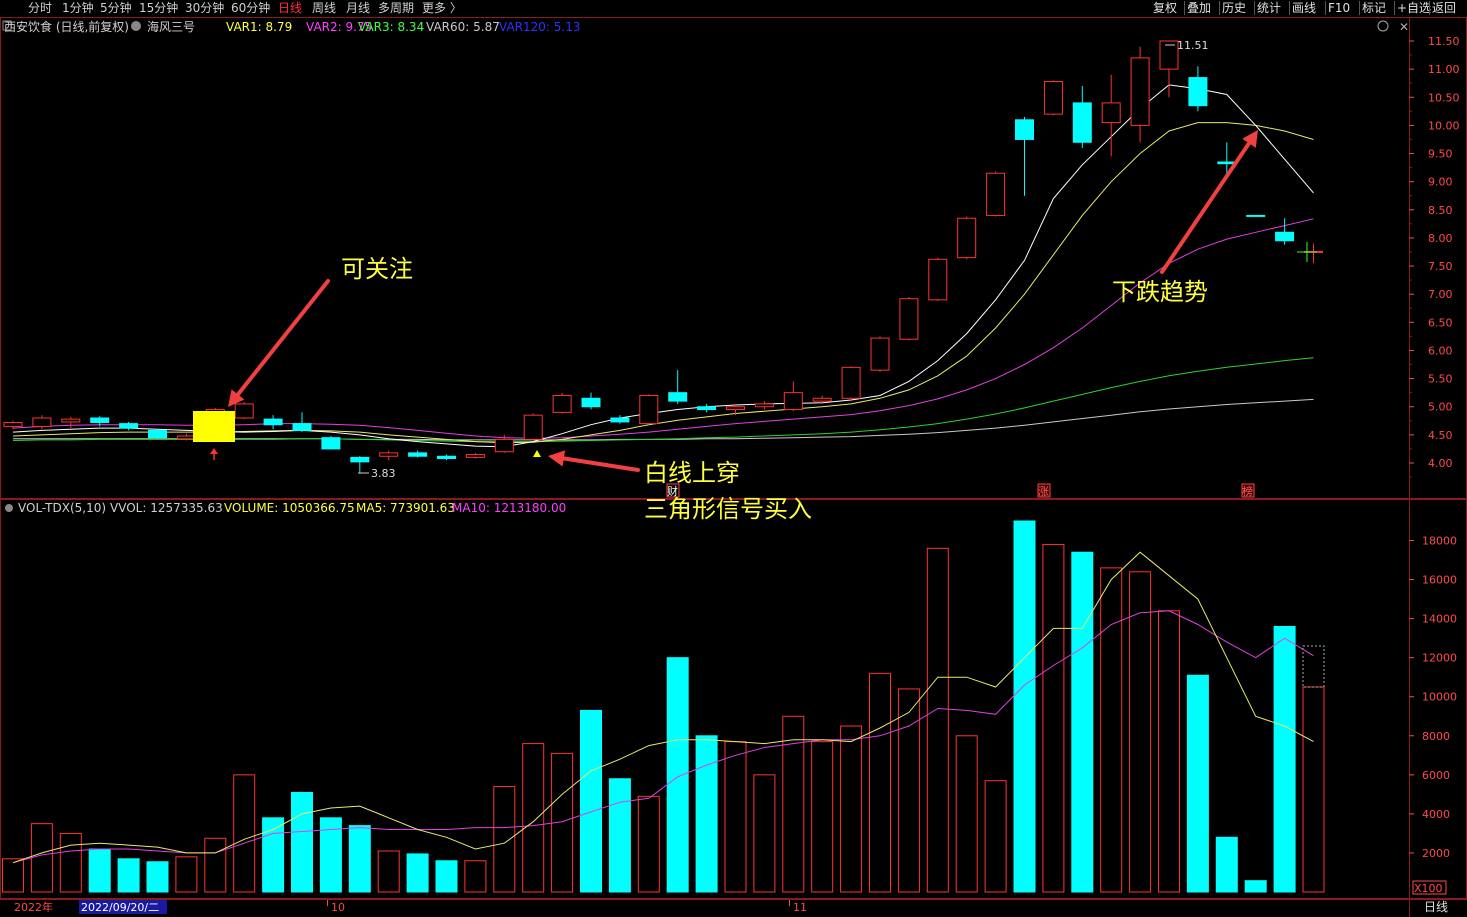 The image size is (1467, 917). I want to click on close-icon: ✕, so click(1404, 27).